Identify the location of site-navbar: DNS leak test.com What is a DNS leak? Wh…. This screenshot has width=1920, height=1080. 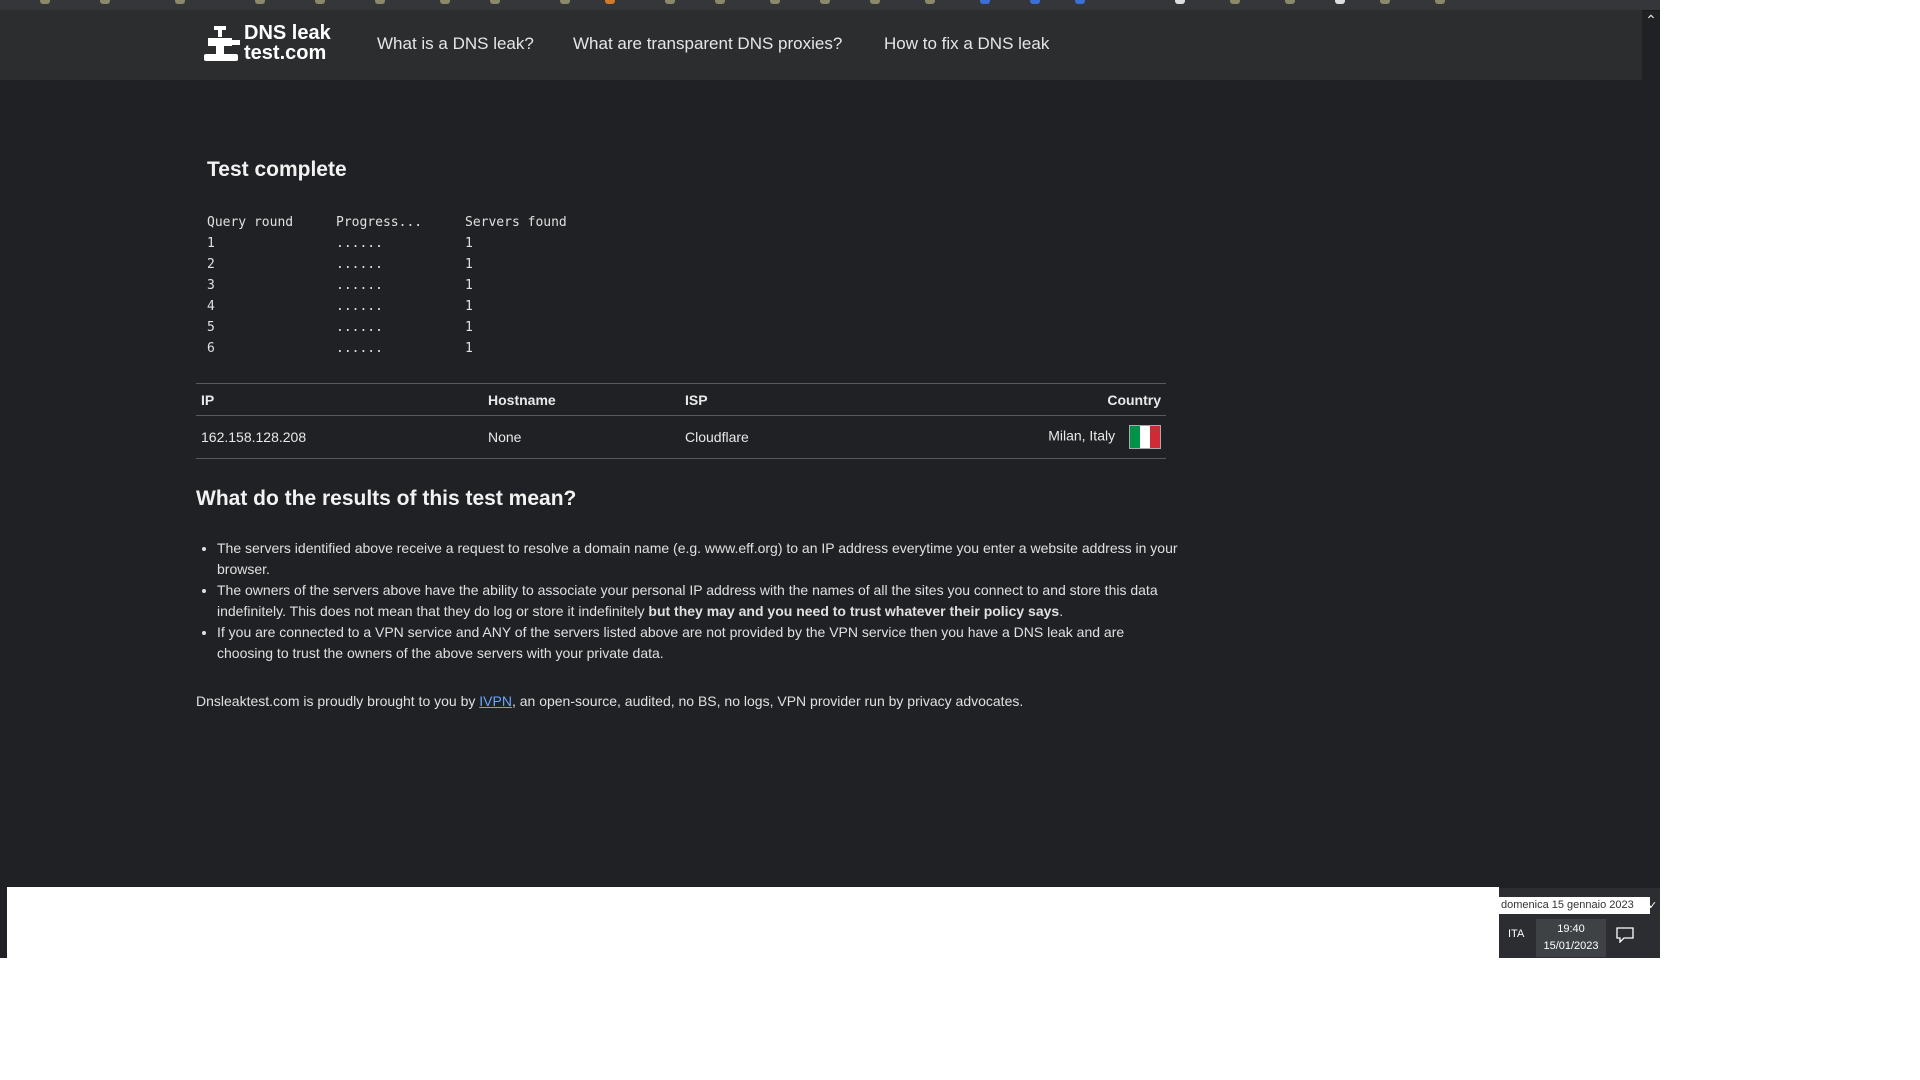
(821, 45).